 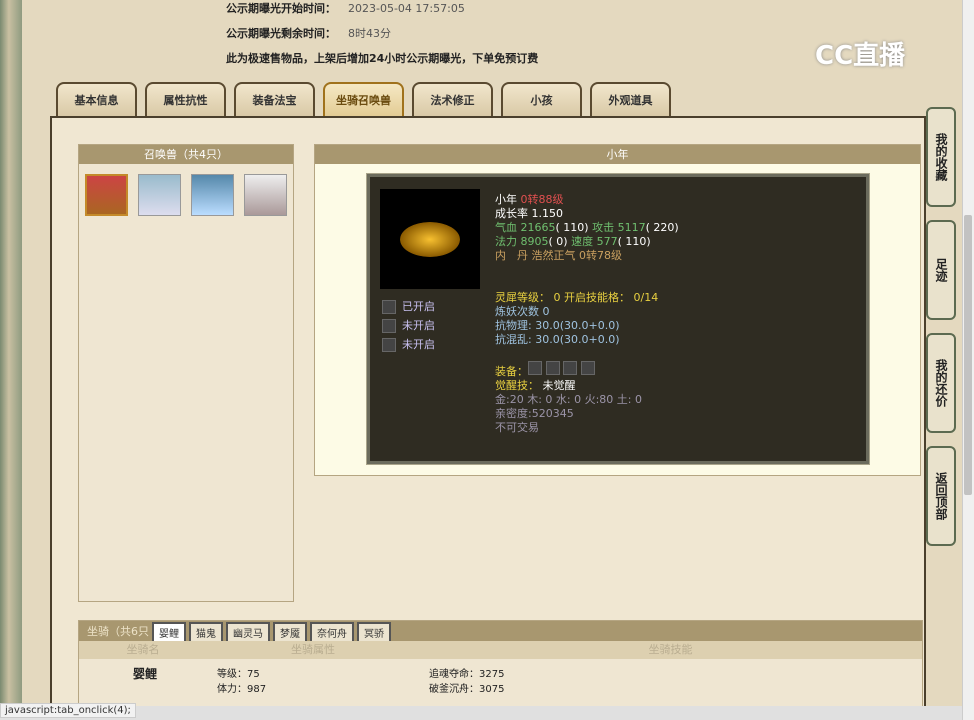 I want to click on pet-level: 0转88级, so click(x=542, y=199).